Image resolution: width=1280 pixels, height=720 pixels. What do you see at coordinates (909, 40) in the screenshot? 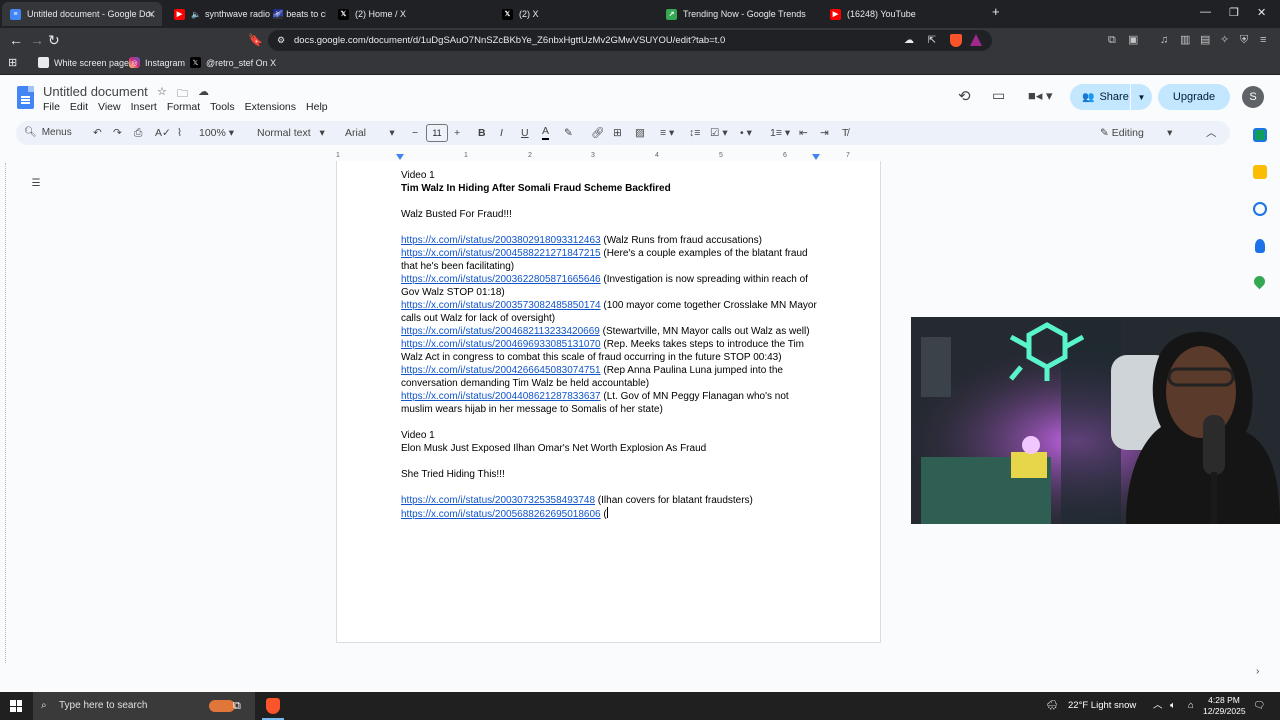
I see `cloud-icon: ☁` at bounding box center [909, 40].